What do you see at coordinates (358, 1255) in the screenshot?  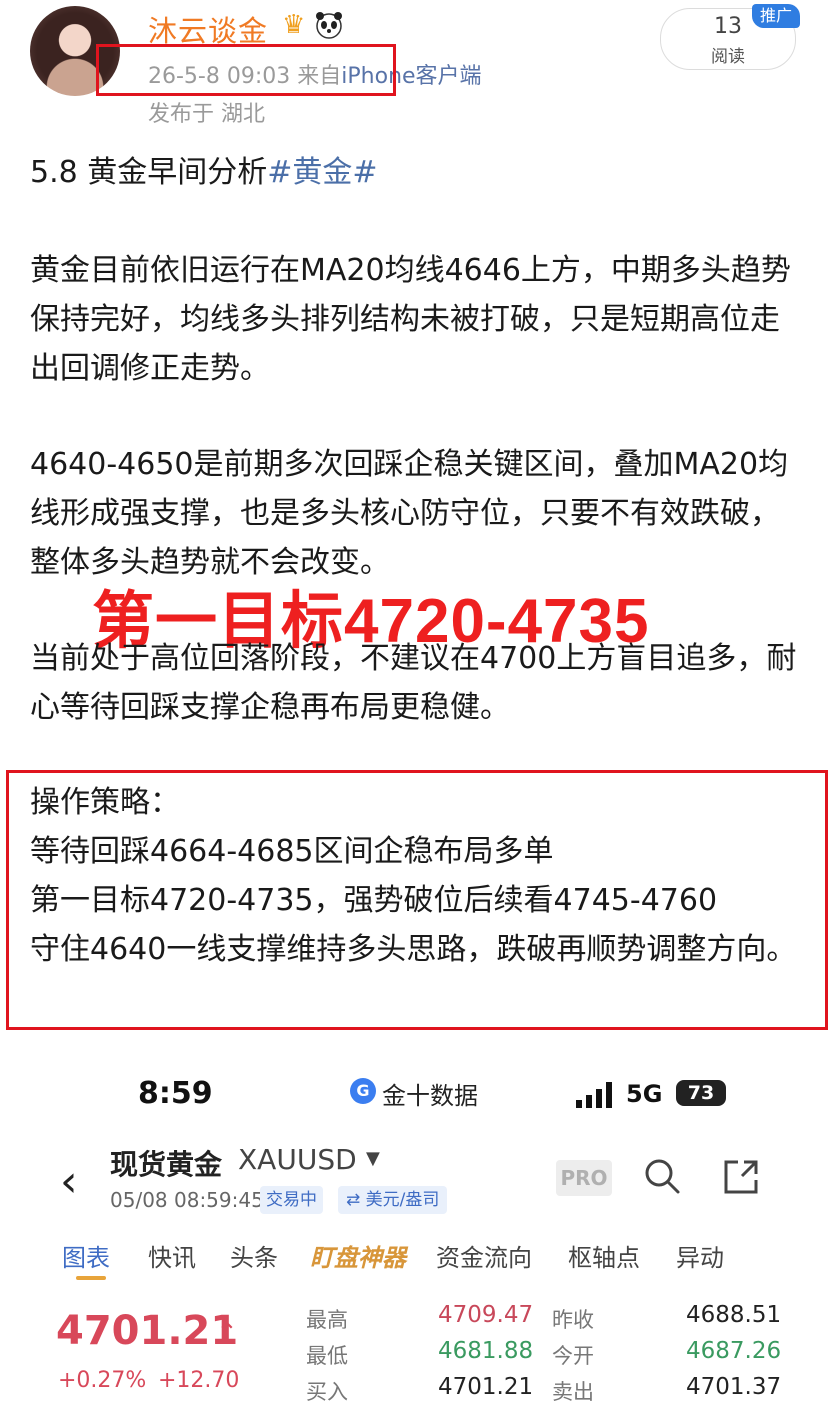 I see `tab-watch-tool: 盯盘神器` at bounding box center [358, 1255].